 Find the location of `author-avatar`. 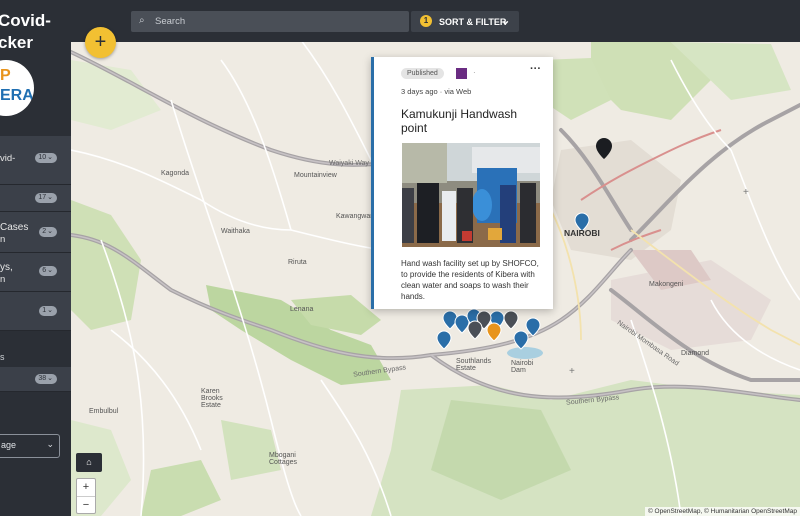

author-avatar is located at coordinates (461, 73).